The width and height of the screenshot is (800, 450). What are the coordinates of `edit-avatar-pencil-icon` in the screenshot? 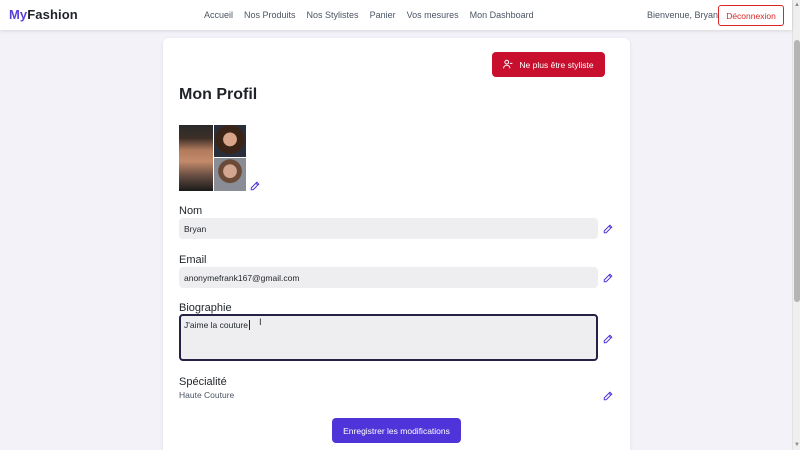 It's located at (255, 186).